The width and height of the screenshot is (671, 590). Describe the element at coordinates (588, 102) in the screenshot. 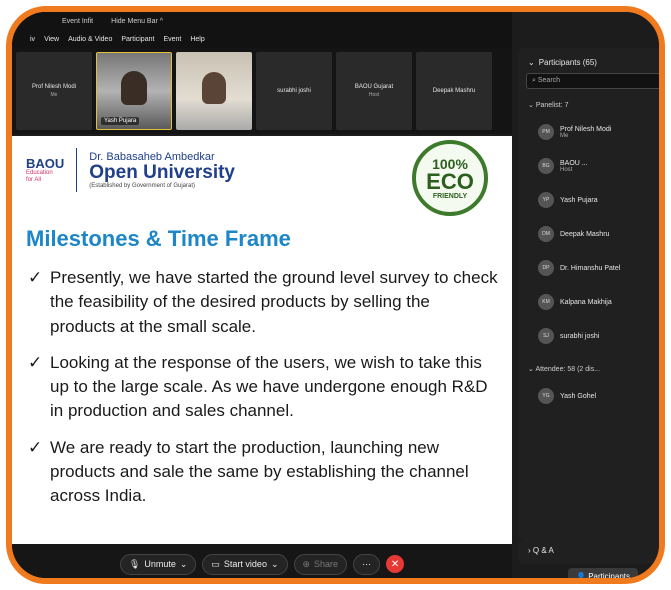

I see `panelist-section-header: ⌄ Panelist: 7` at that location.